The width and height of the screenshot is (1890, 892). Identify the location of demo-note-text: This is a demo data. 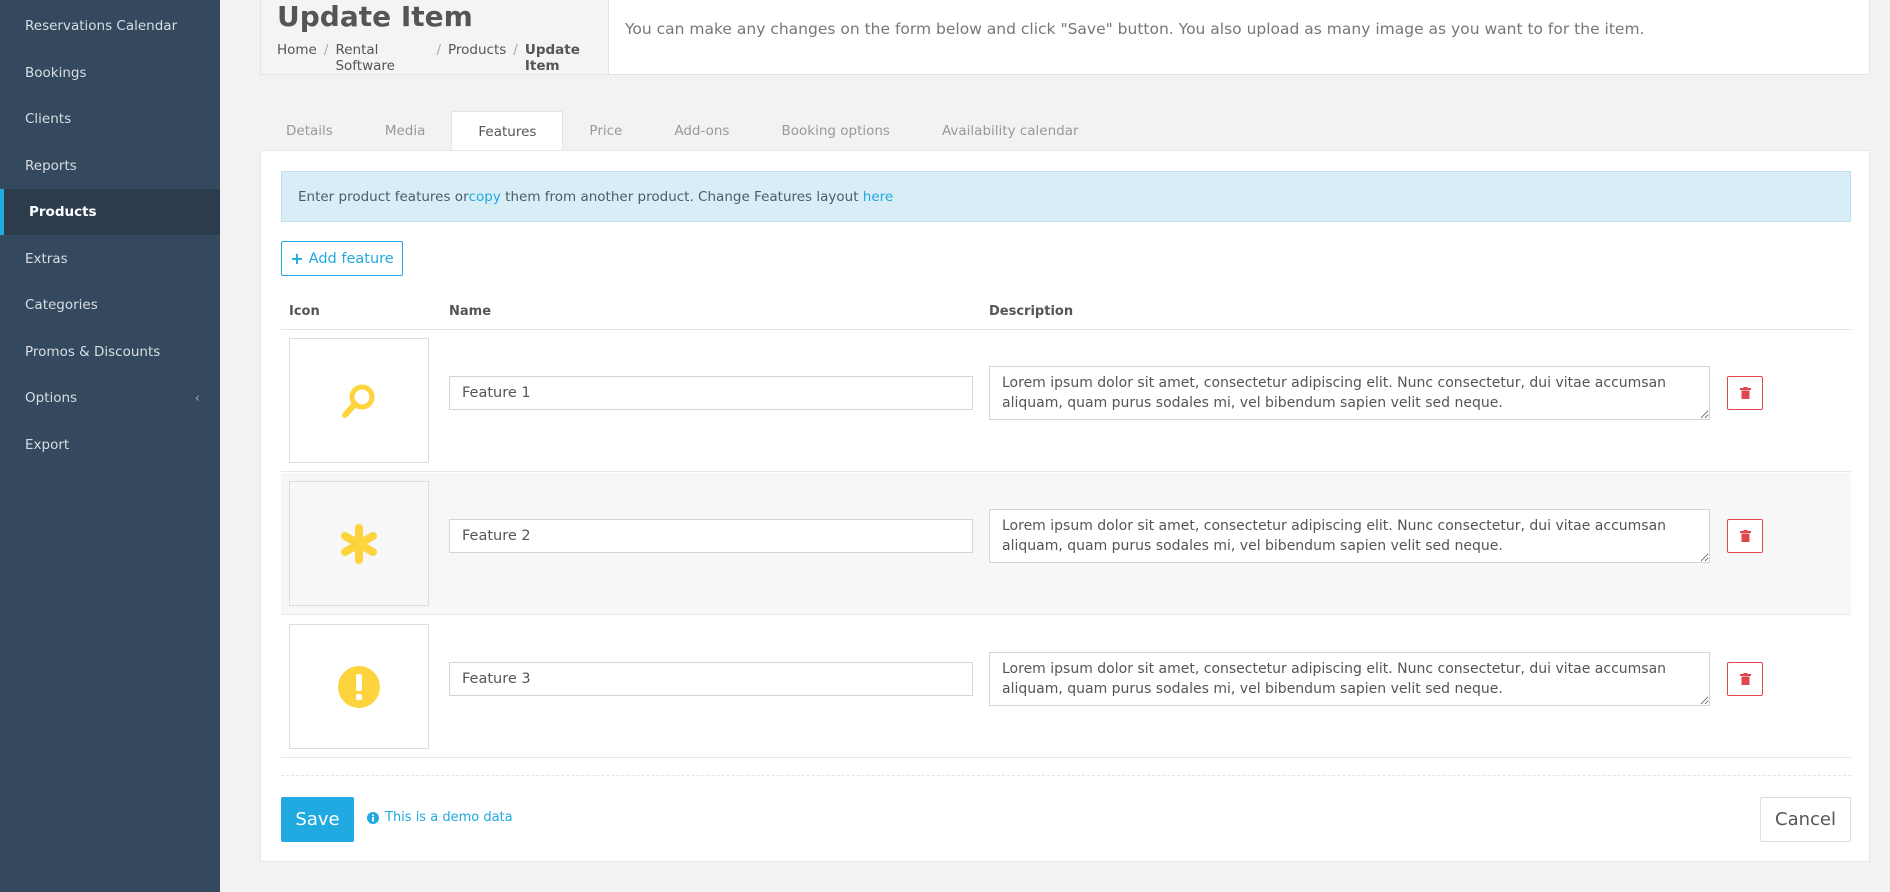
(449, 817).